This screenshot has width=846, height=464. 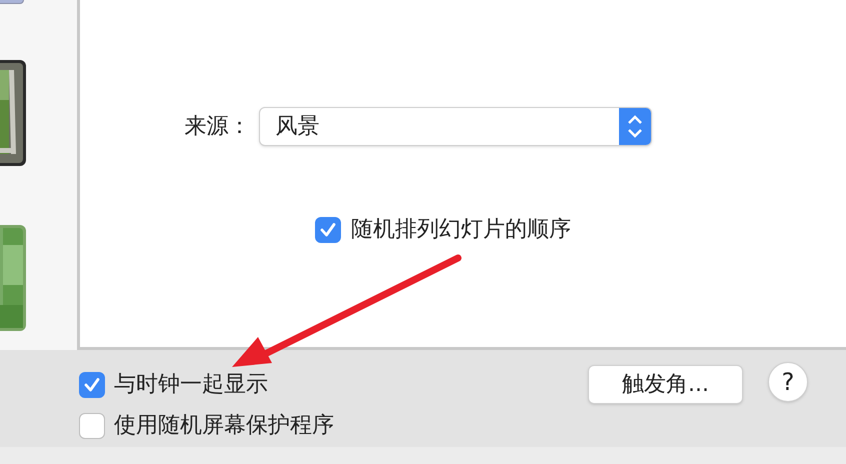 What do you see at coordinates (224, 426) in the screenshot?
I see `checkbox-label: 使用随机屏幕保护程序` at bounding box center [224, 426].